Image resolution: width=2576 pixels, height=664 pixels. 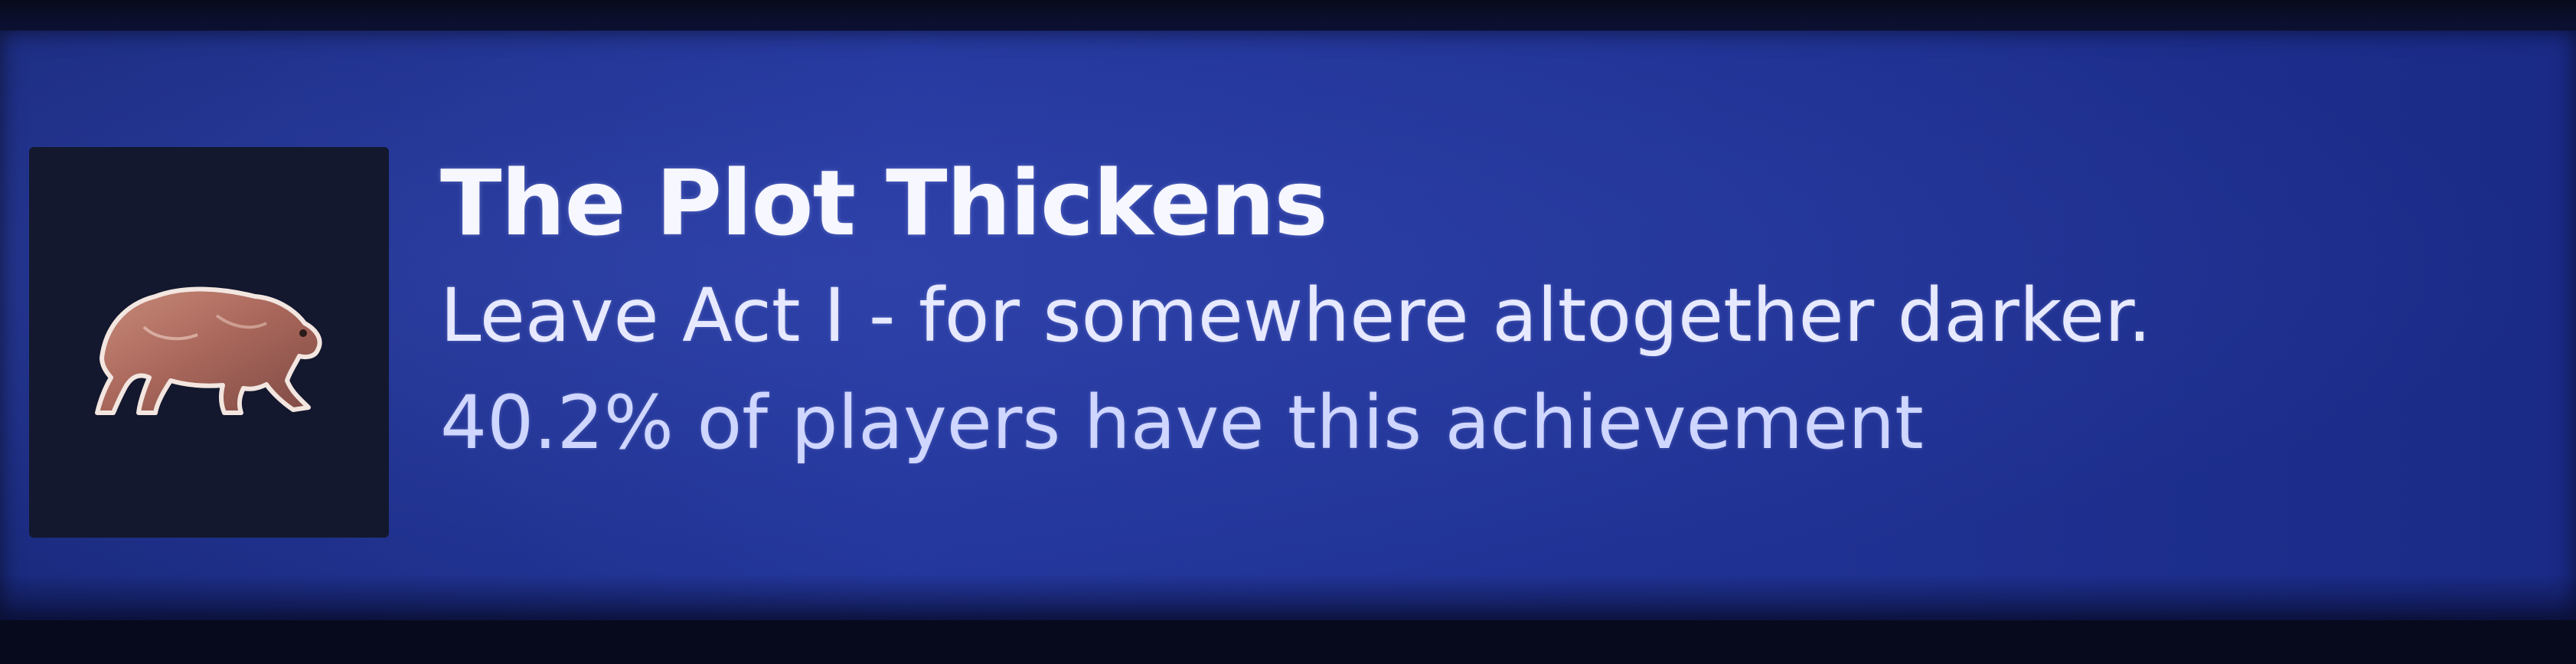 I want to click on achievement-icon-frame, so click(x=209, y=342).